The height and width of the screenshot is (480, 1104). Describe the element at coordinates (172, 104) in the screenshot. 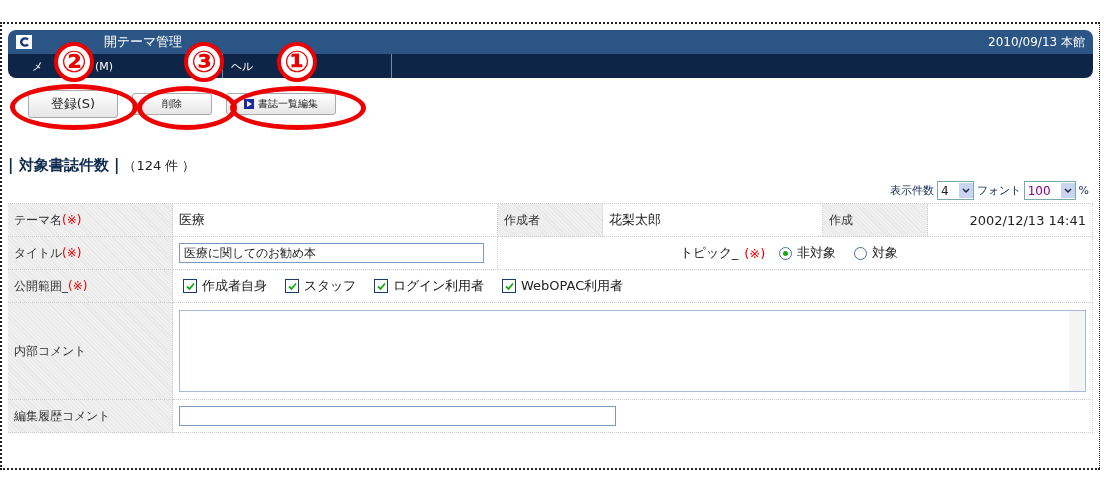

I see `toolbar-button: 削除` at that location.